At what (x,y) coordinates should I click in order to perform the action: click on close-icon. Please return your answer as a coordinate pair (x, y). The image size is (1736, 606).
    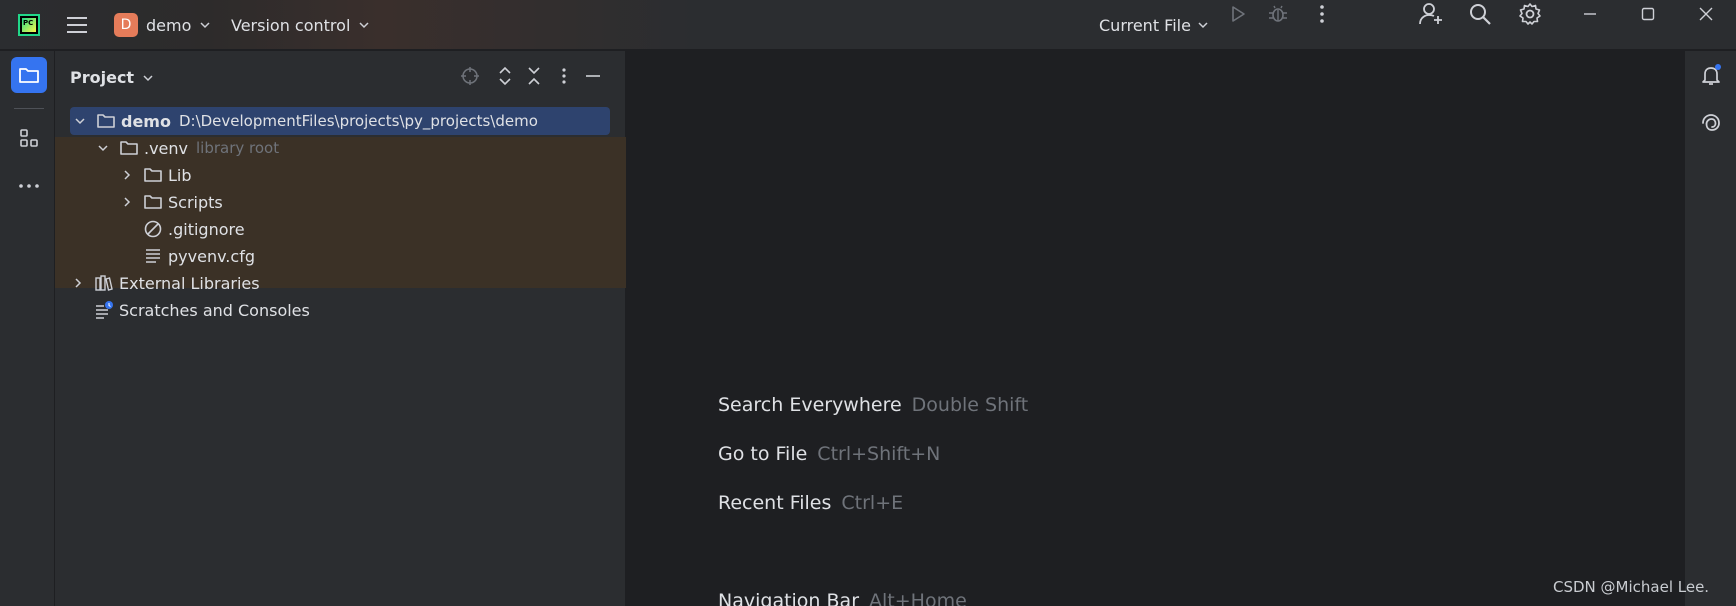
    Looking at the image, I should click on (1706, 14).